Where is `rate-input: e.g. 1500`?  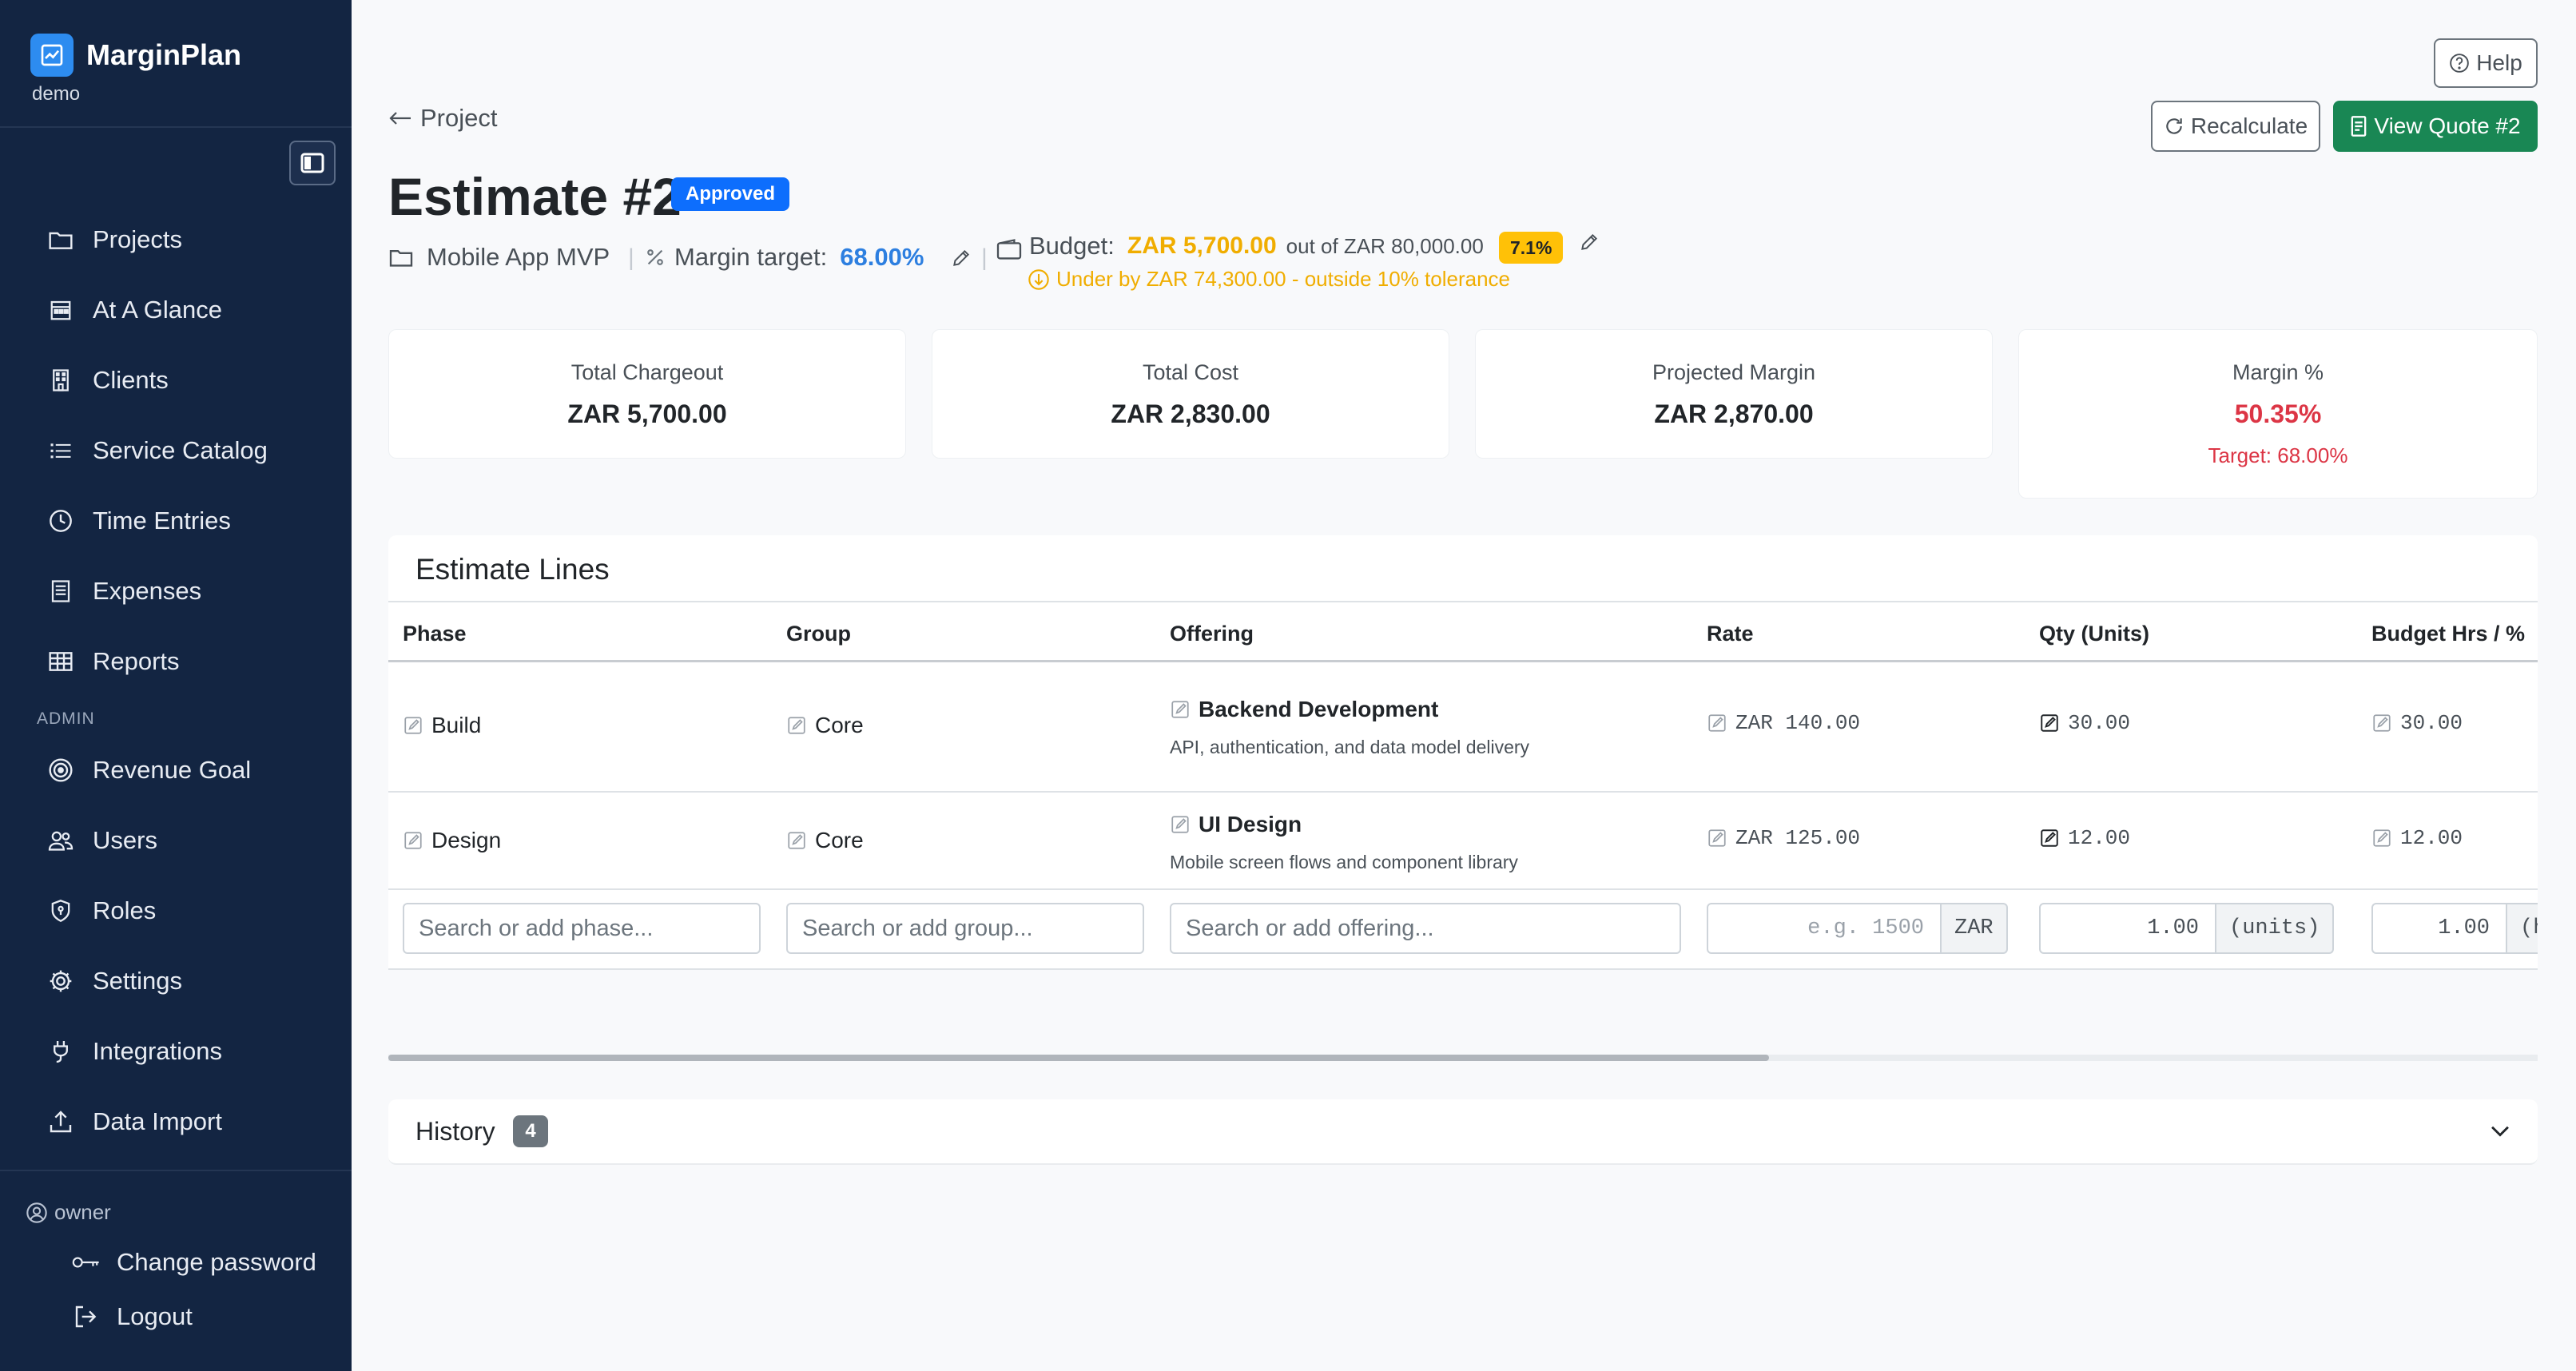 rate-input: e.g. 1500 is located at coordinates (1824, 929).